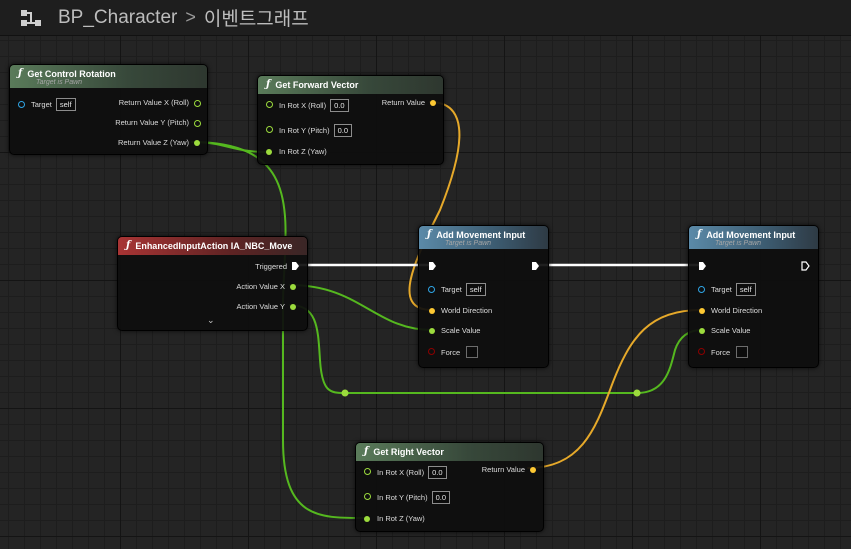 The height and width of the screenshot is (549, 851). I want to click on breadcrumb-blueprint: BP_Character, so click(117, 18).